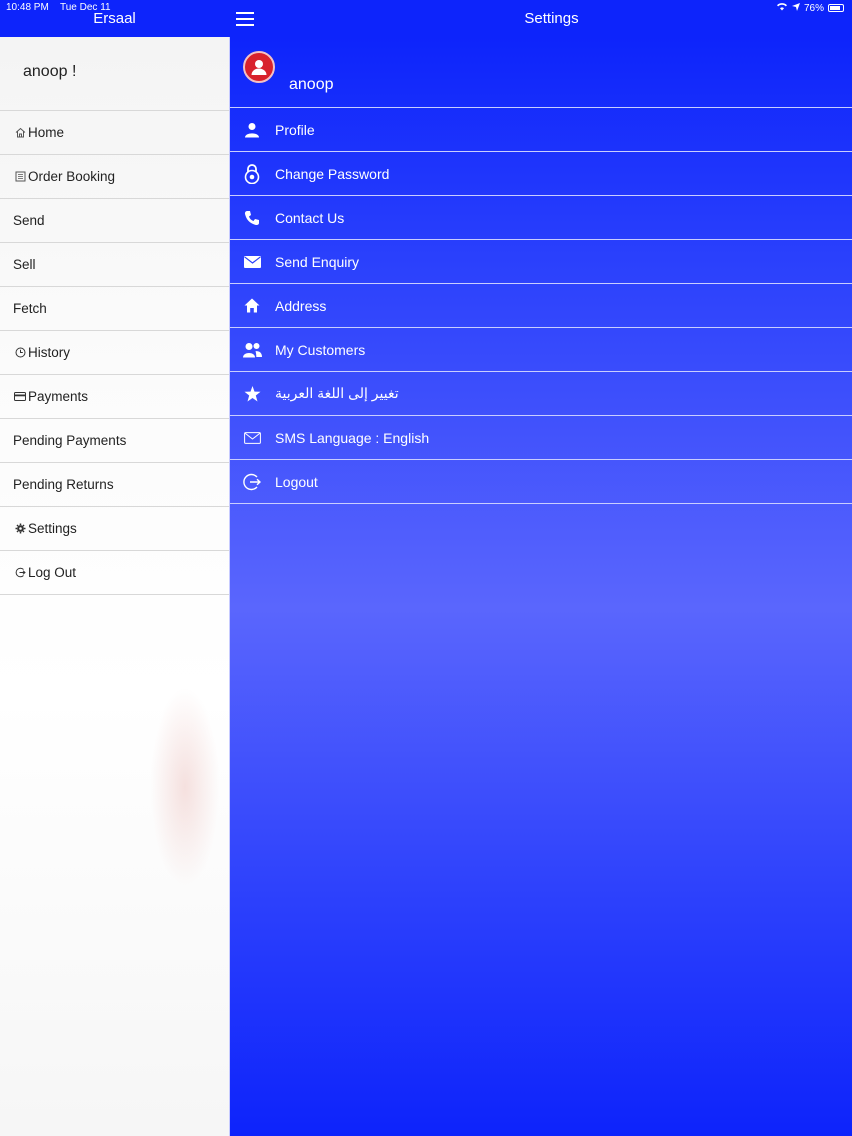  I want to click on drawer-item-label: History, so click(49, 352).